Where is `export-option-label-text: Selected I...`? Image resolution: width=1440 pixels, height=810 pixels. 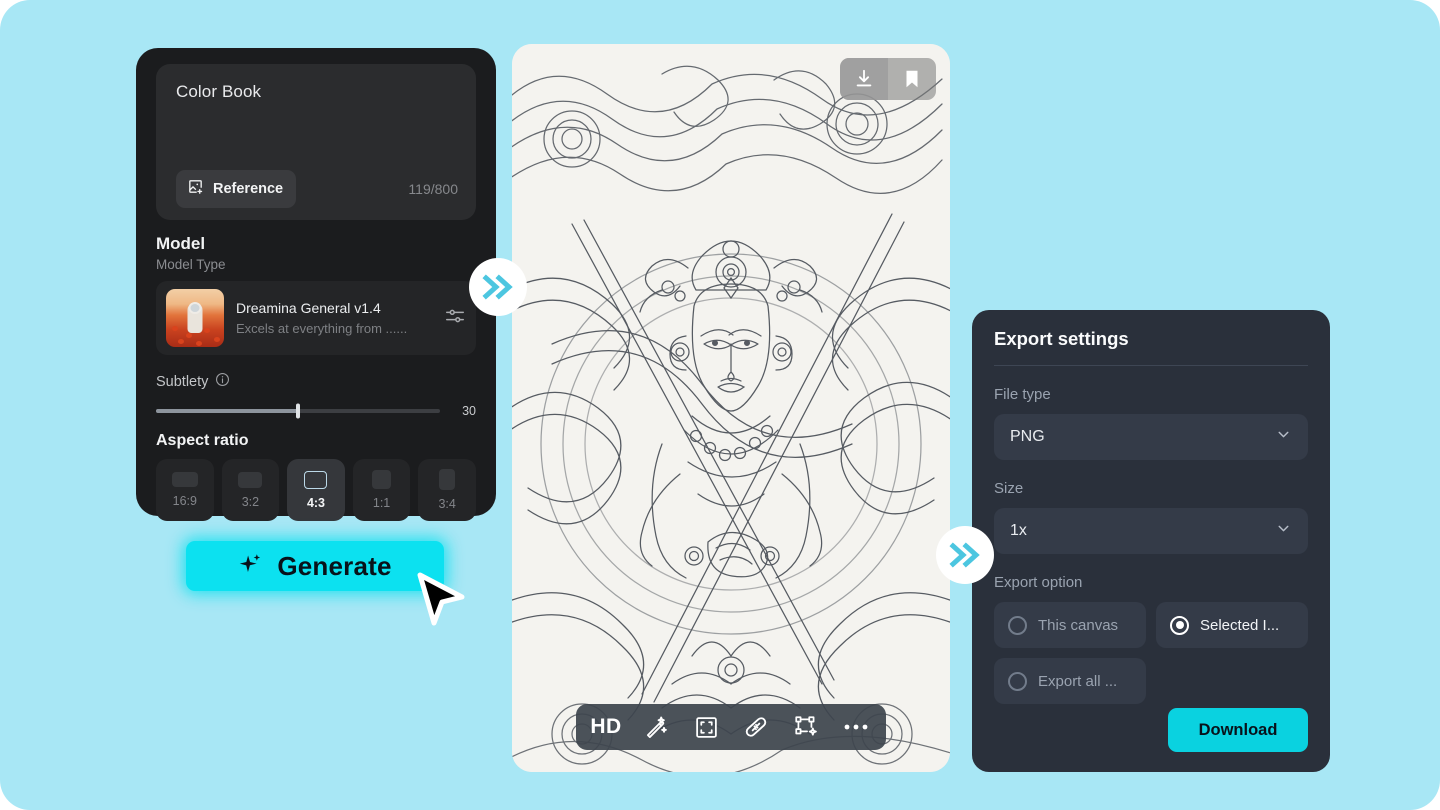 export-option-label-text: Selected I... is located at coordinates (1240, 625).